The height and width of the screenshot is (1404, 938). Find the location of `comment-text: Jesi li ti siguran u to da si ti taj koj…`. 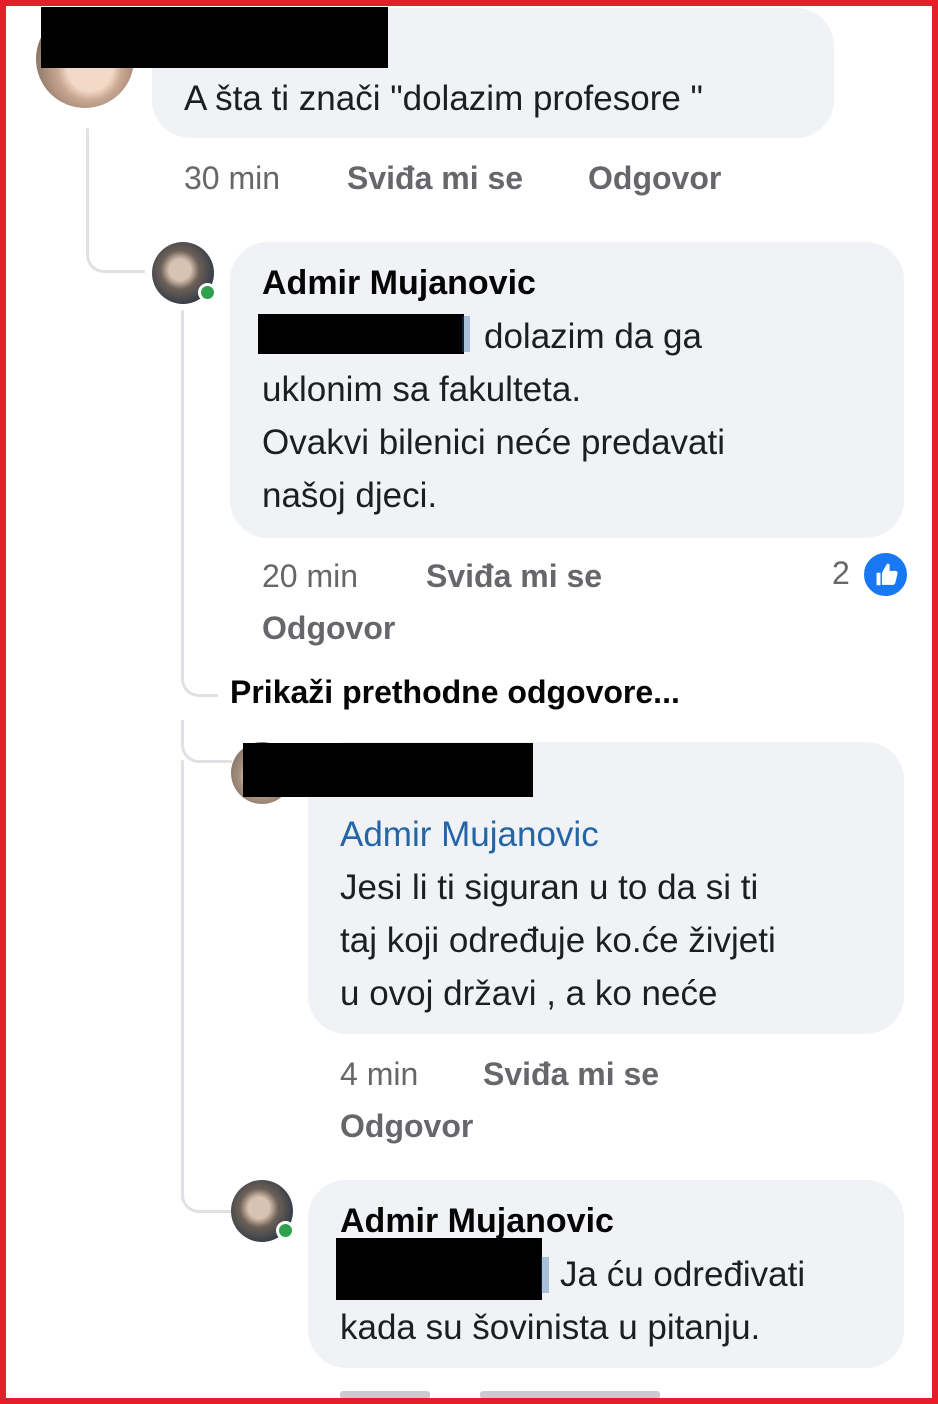

comment-text: Jesi li ti siguran u to da si ti taj koj… is located at coordinates (558, 940).